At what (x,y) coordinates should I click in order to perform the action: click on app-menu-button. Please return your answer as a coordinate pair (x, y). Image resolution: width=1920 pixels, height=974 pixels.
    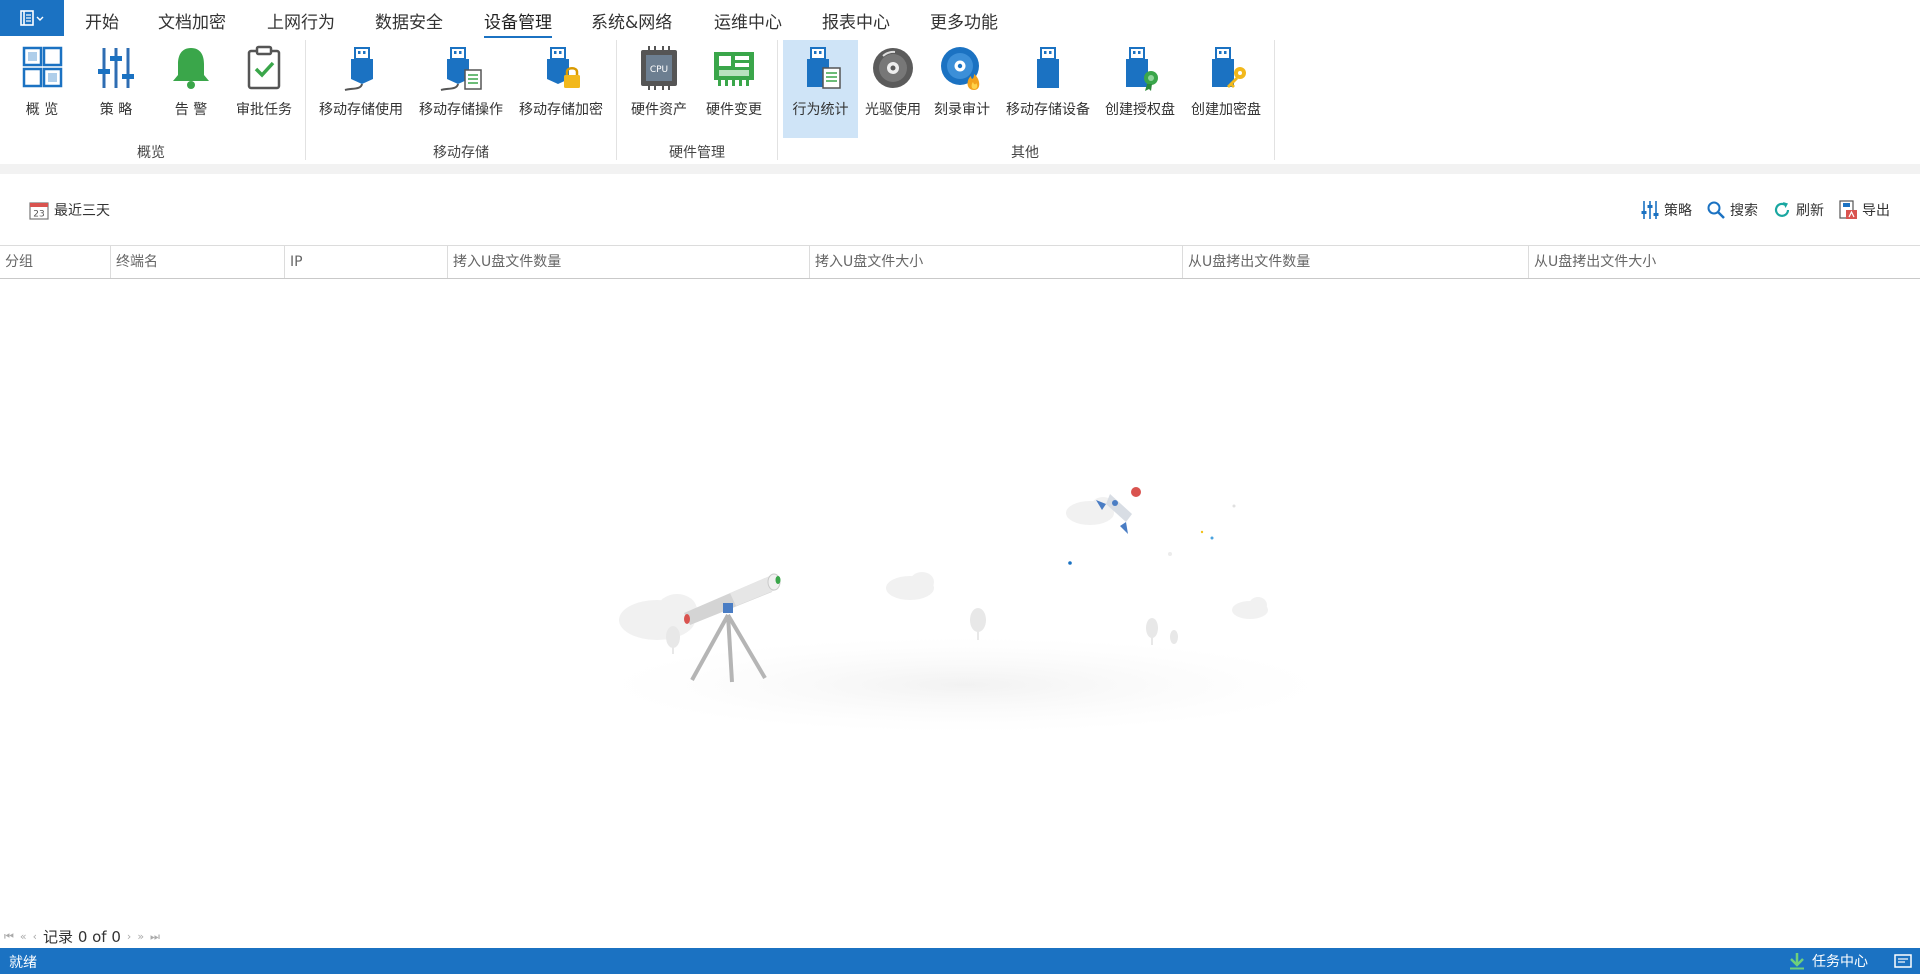
    Looking at the image, I should click on (32, 18).